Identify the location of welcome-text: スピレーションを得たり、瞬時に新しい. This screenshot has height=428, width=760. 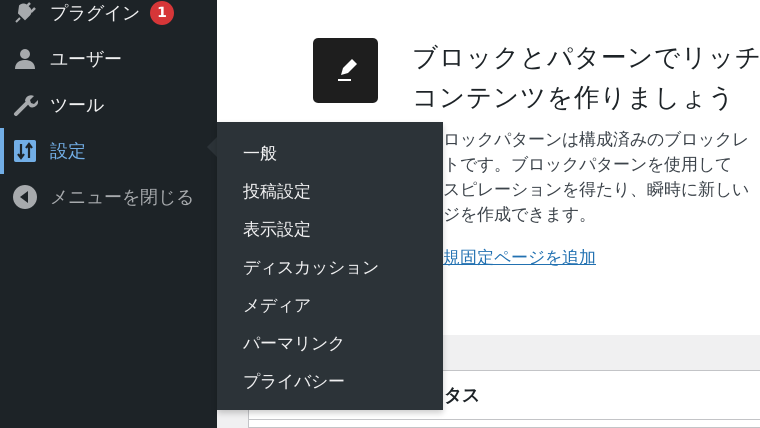
(596, 190).